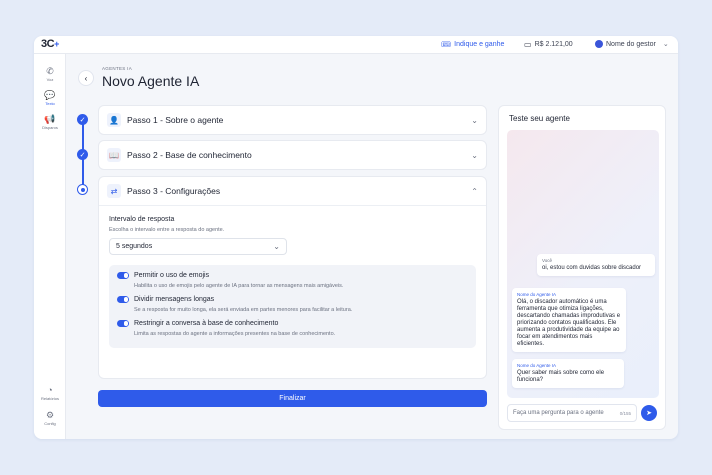  What do you see at coordinates (123, 299) in the screenshot?
I see `split-messages-toggle` at bounding box center [123, 299].